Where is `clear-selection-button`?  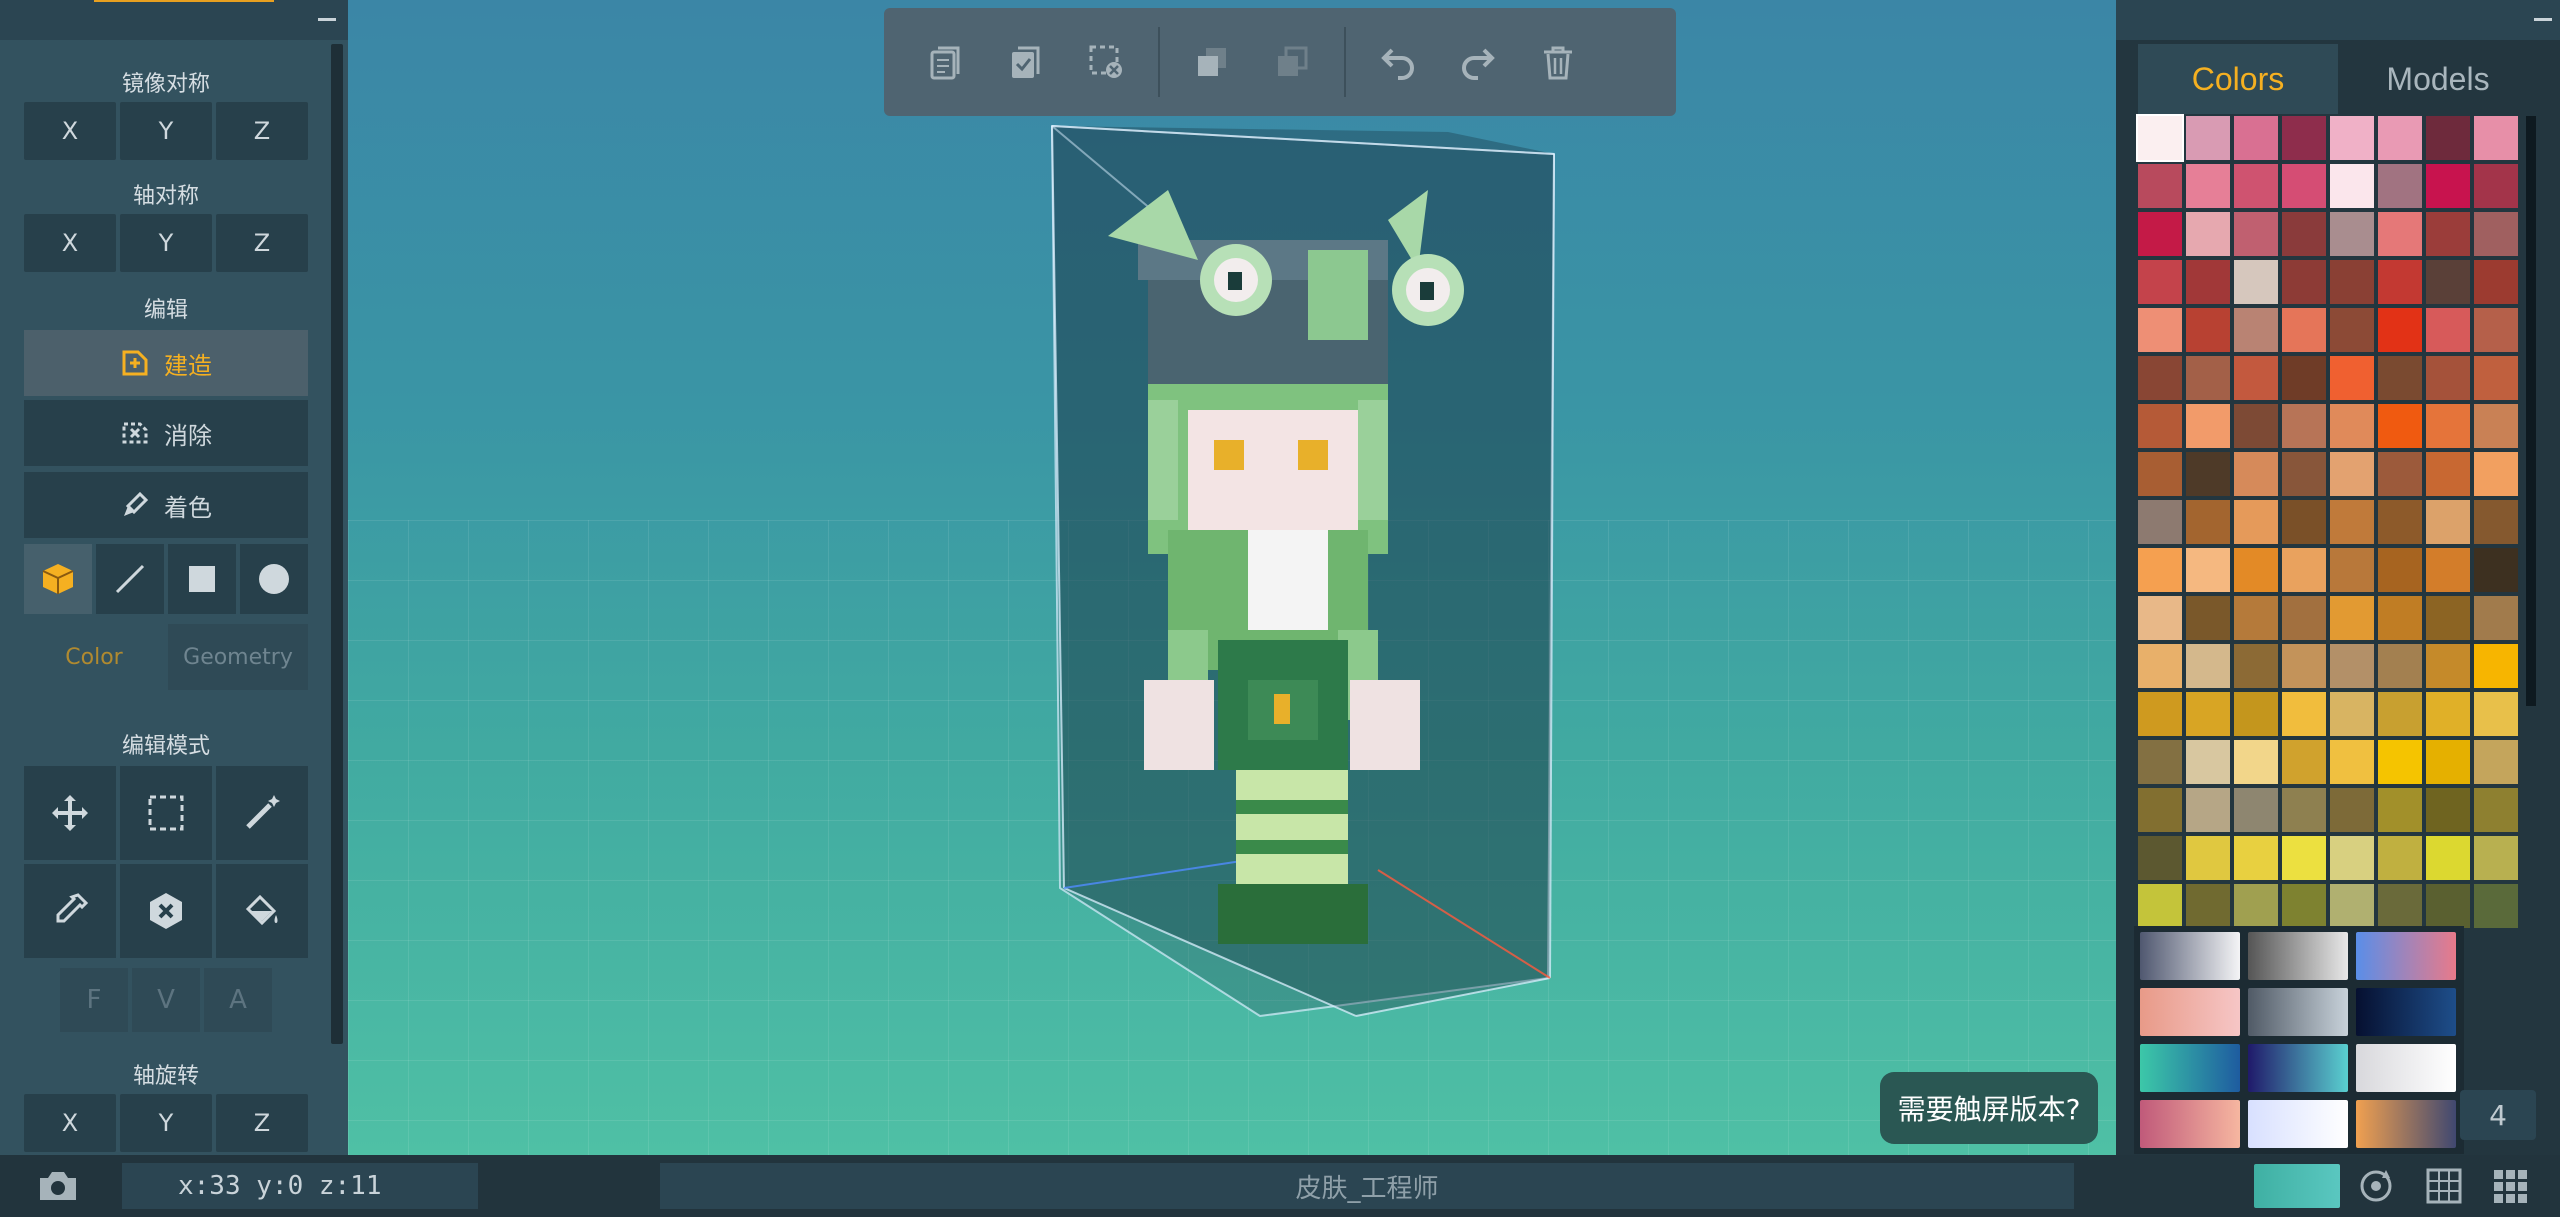 clear-selection-button is located at coordinates (1106, 62).